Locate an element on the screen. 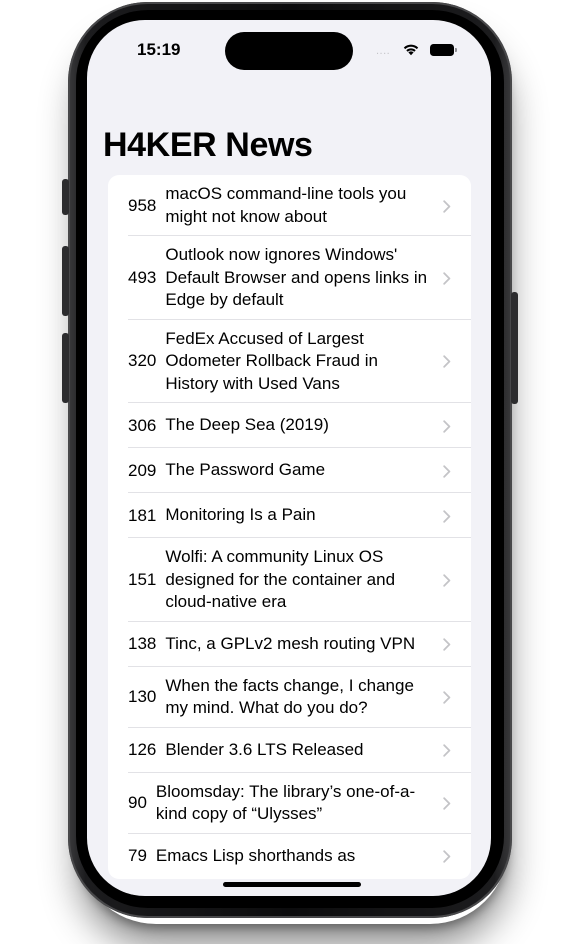 This screenshot has width=578, height=944. home-indicator is located at coordinates (292, 884).